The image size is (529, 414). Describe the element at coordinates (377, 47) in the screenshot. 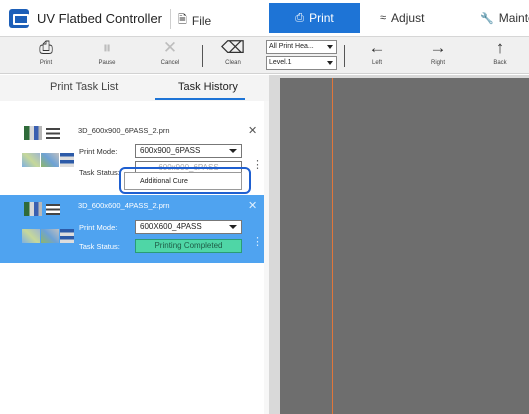

I see `arrow-left-icon: ←` at that location.